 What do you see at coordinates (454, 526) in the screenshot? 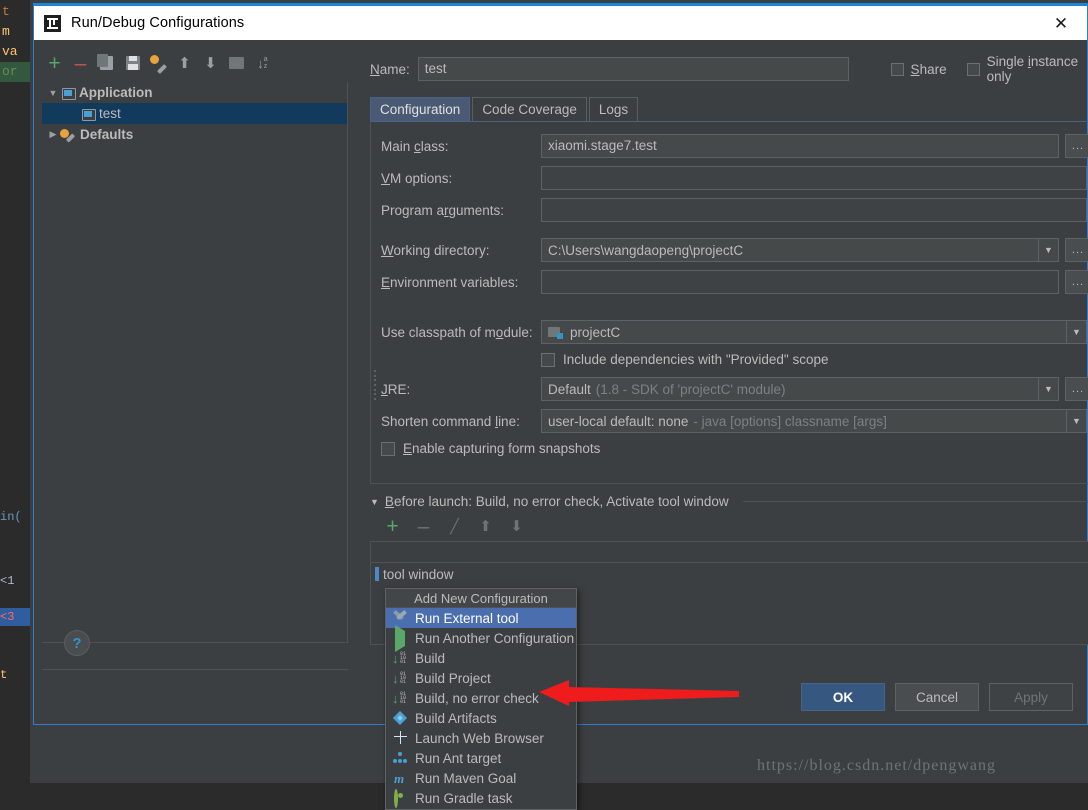
I see `pencil-icon: ╱` at bounding box center [454, 526].